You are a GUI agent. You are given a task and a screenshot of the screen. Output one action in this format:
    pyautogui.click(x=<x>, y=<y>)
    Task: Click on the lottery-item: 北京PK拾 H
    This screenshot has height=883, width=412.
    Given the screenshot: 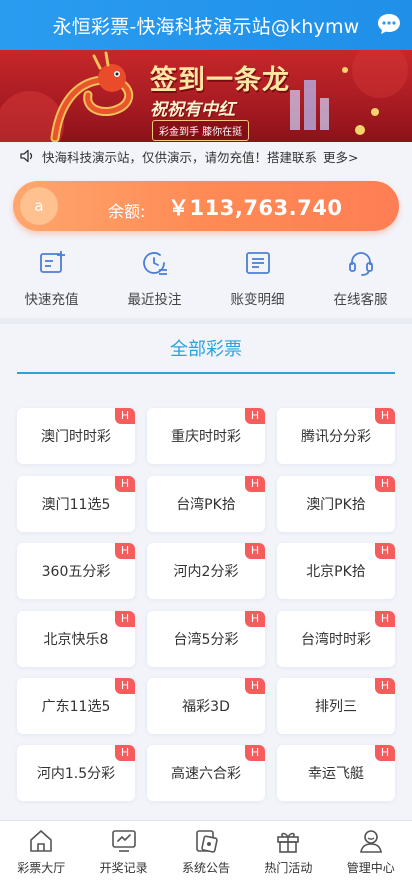 What is the action you would take?
    pyautogui.click(x=336, y=571)
    